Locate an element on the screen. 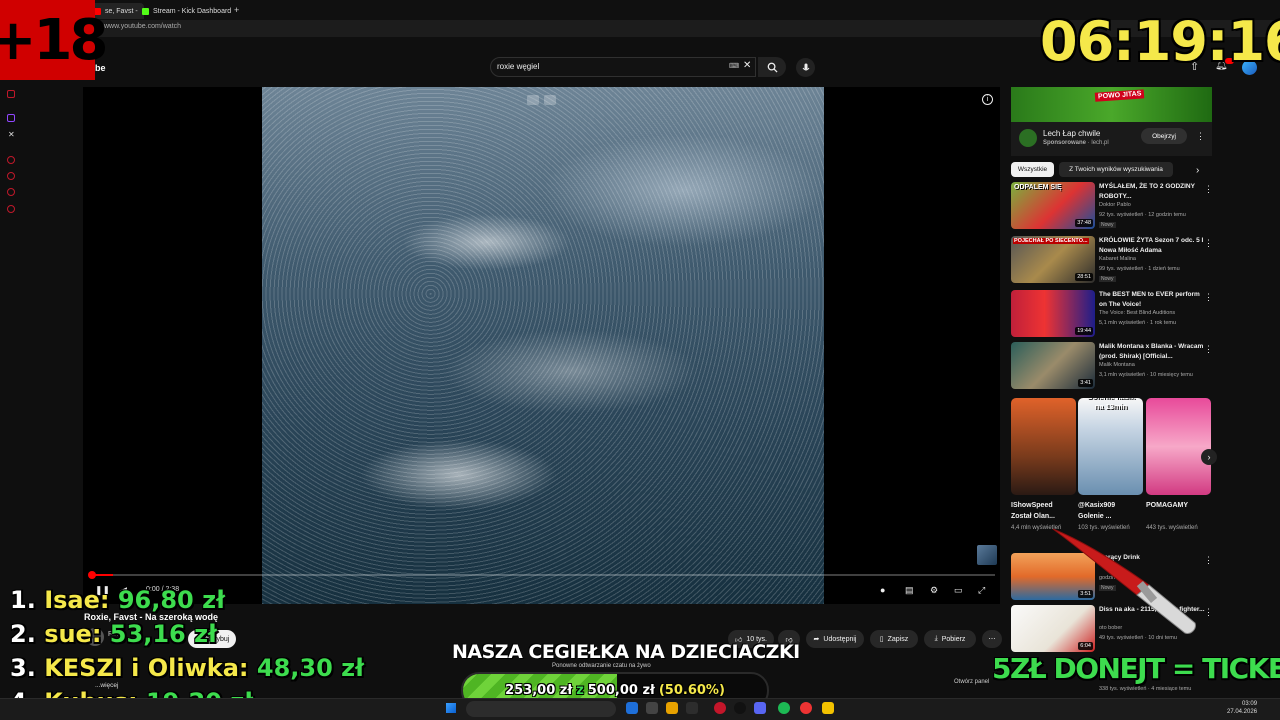 The height and width of the screenshot is (720, 1280). duration-badge: 3:41 is located at coordinates (1085, 383).